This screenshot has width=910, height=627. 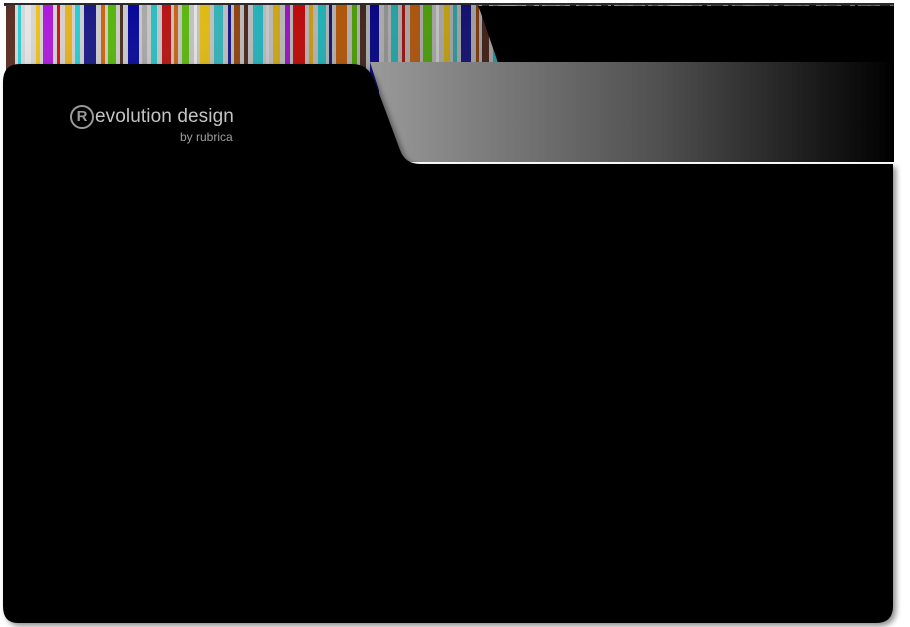 I want to click on brand-byline: by rubrica, so click(x=206, y=137).